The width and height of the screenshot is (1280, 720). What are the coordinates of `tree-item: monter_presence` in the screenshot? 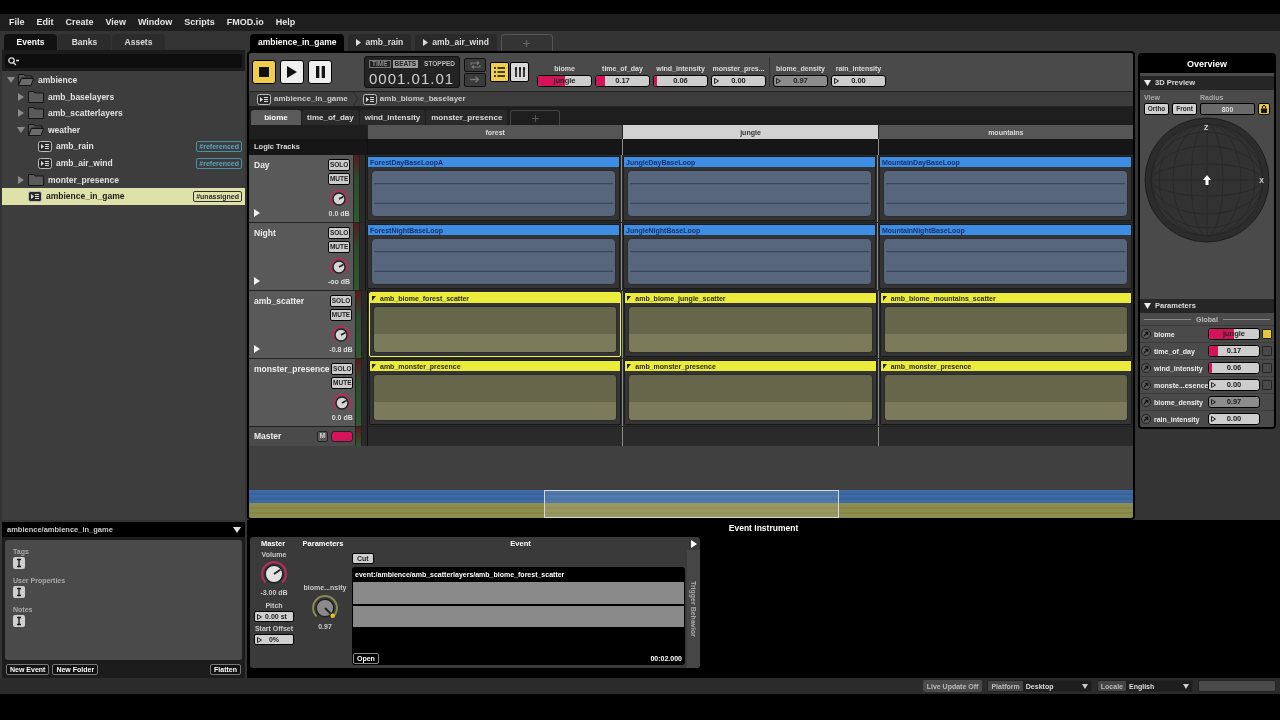 It's located at (123, 180).